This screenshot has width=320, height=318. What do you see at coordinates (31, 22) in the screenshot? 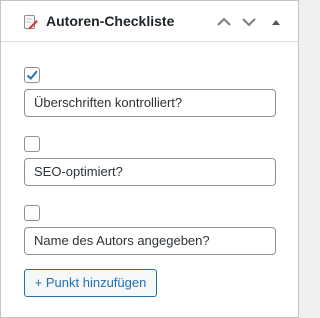
I see `edit-page-icon` at bounding box center [31, 22].